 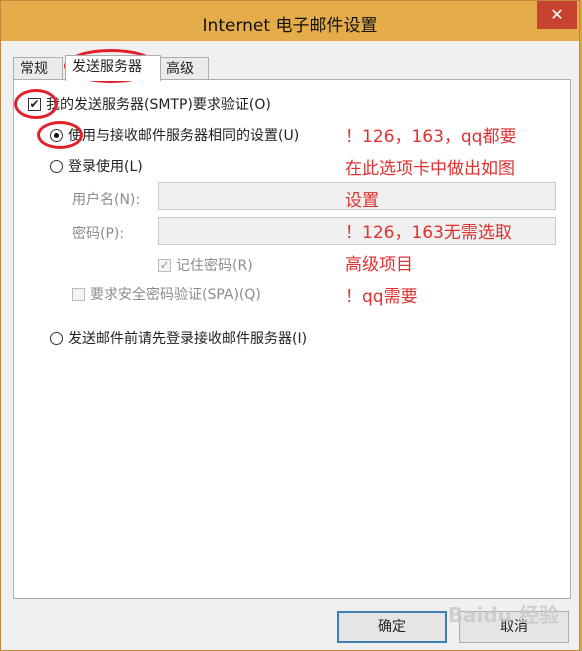 I want to click on window-title: Internet 电子邮件设置, so click(x=290, y=26).